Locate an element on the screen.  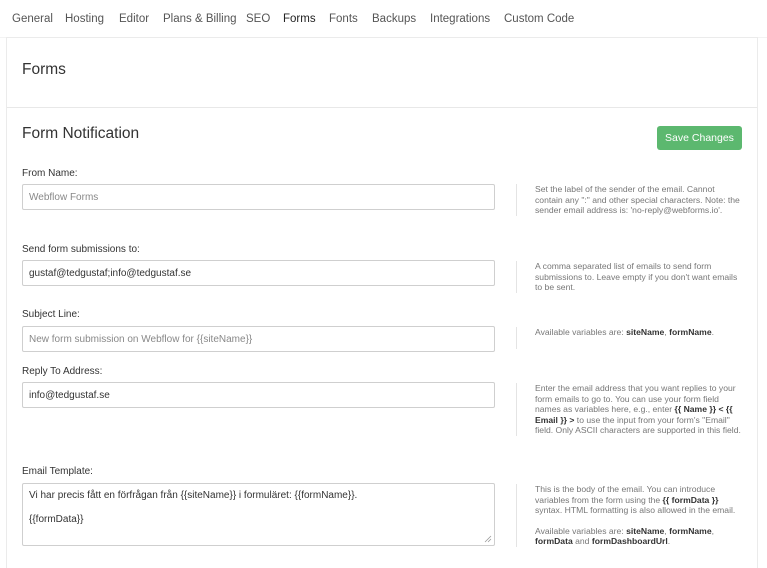
subject-help-var-sitename: siteName is located at coordinates (645, 332).